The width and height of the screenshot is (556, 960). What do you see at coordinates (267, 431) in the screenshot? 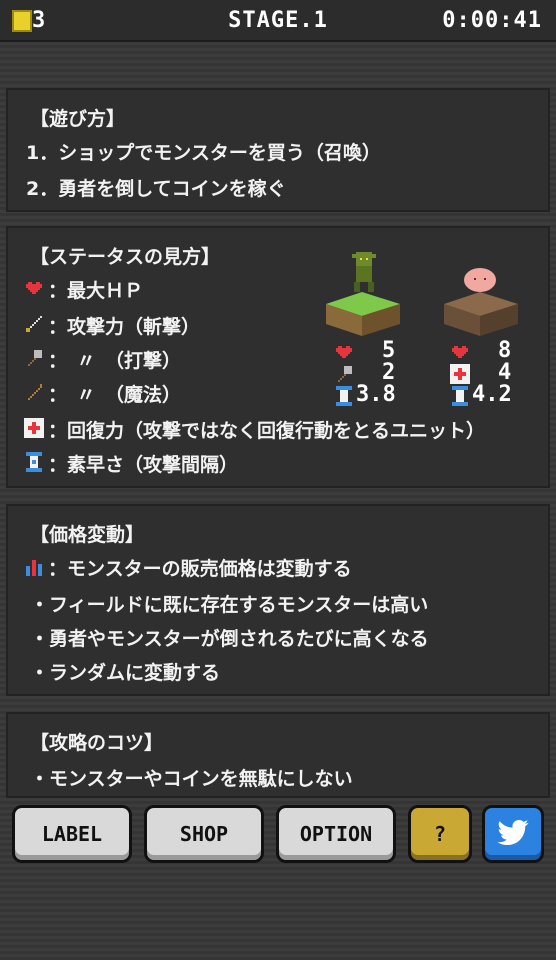
I see `status-row-heal: ：回復力（攻撃ではなく回復行動をとるユニット）` at bounding box center [267, 431].